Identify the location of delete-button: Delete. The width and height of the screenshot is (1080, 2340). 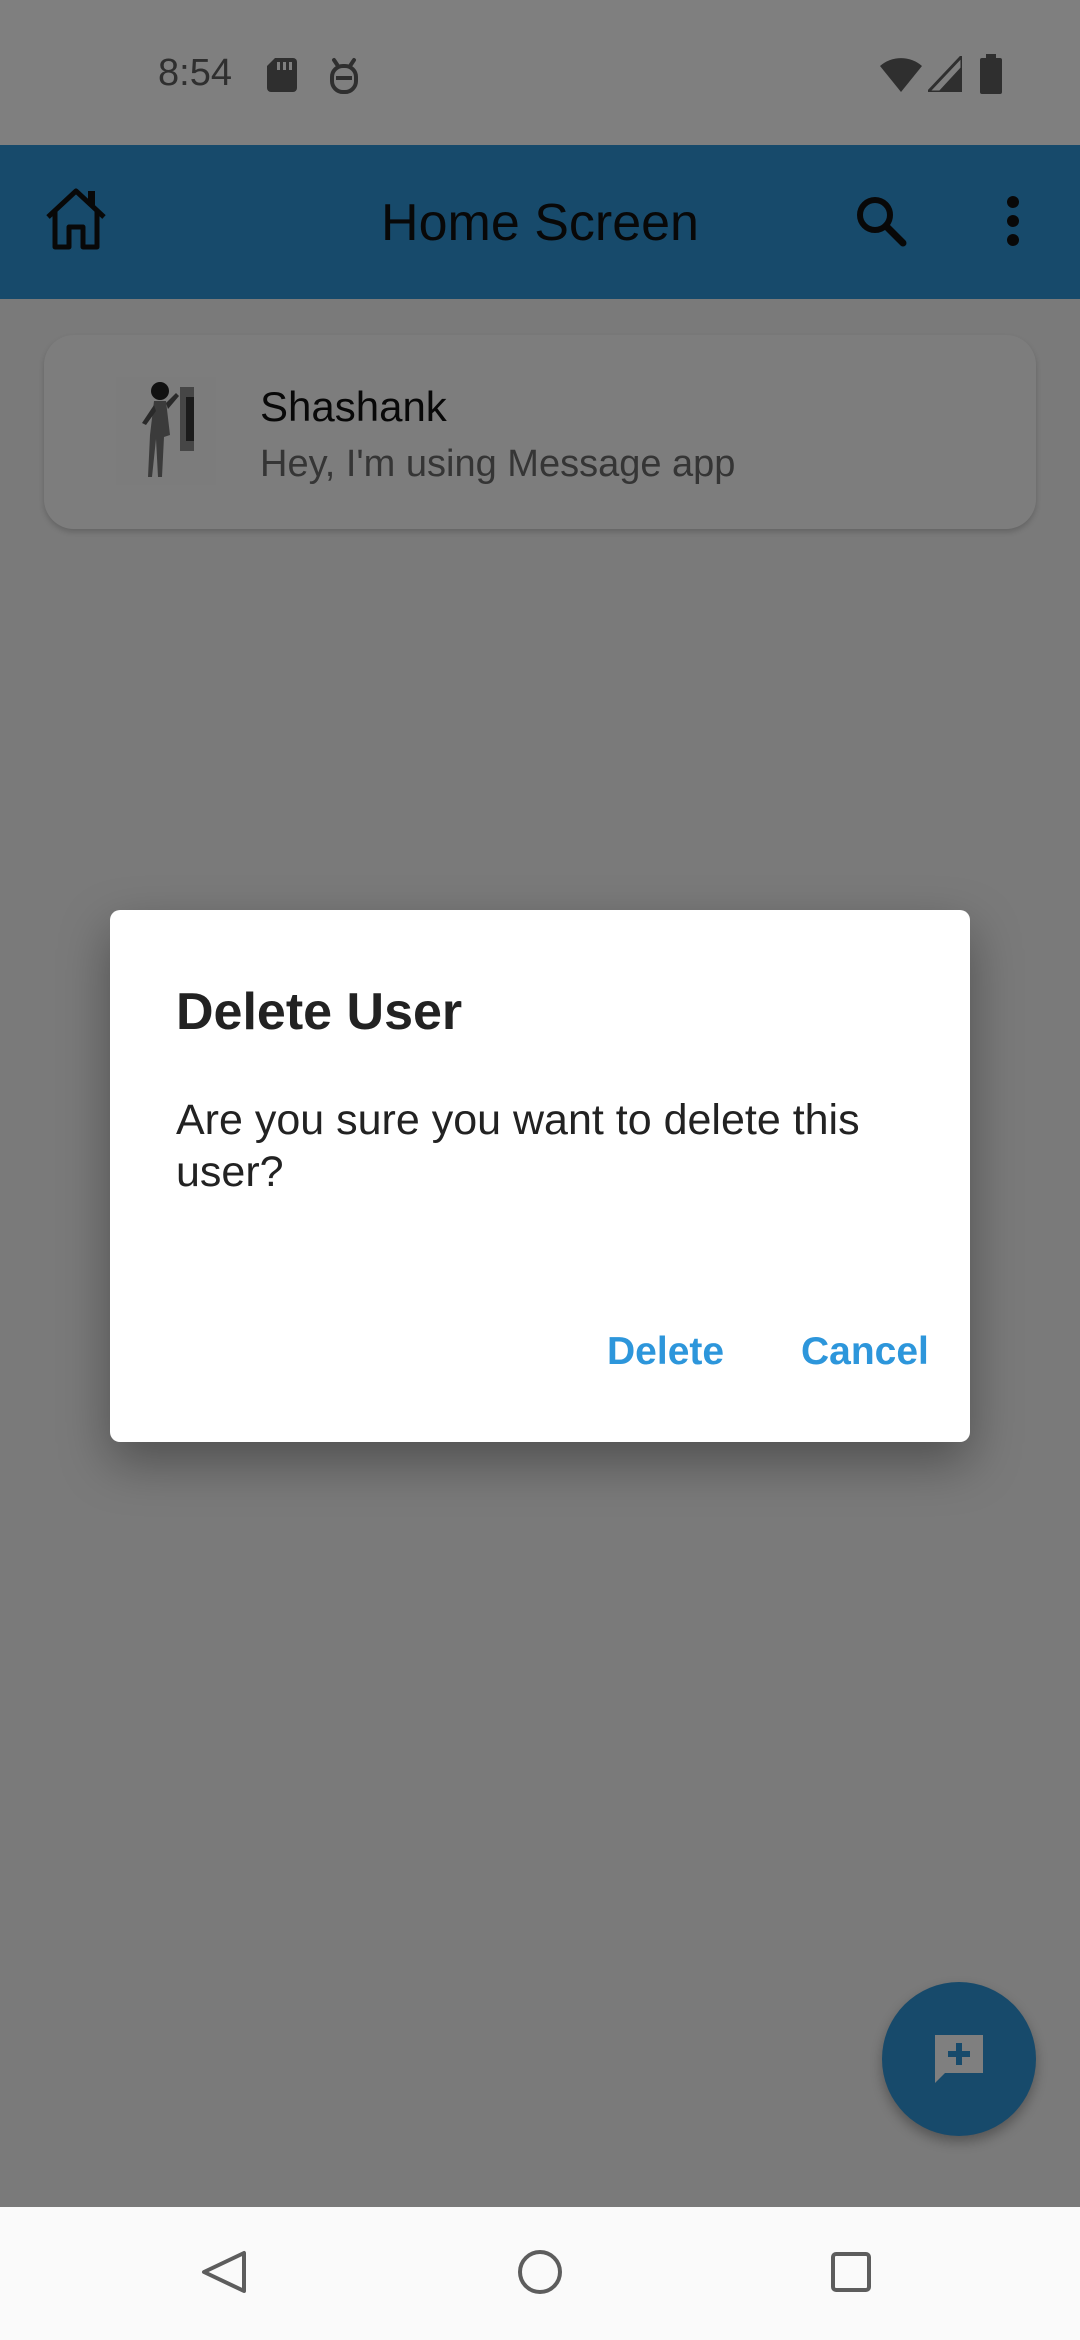
(665, 1352).